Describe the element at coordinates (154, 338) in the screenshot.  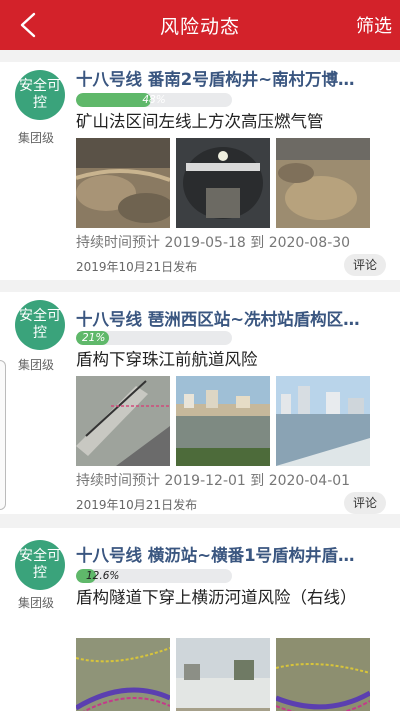
I see `progress-bar: 21%` at that location.